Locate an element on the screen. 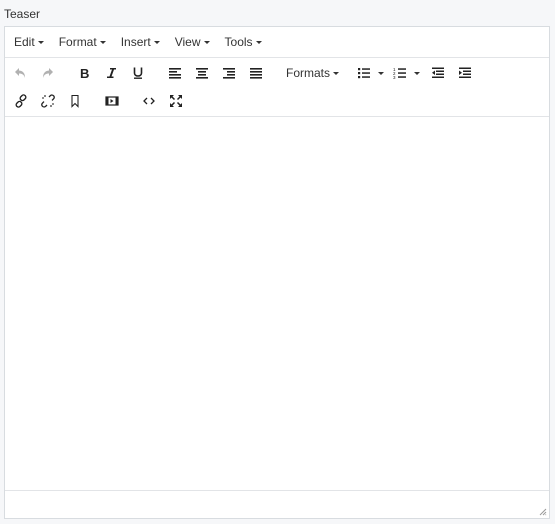 The height and width of the screenshot is (524, 555). bullet-list-icon is located at coordinates (364, 73).